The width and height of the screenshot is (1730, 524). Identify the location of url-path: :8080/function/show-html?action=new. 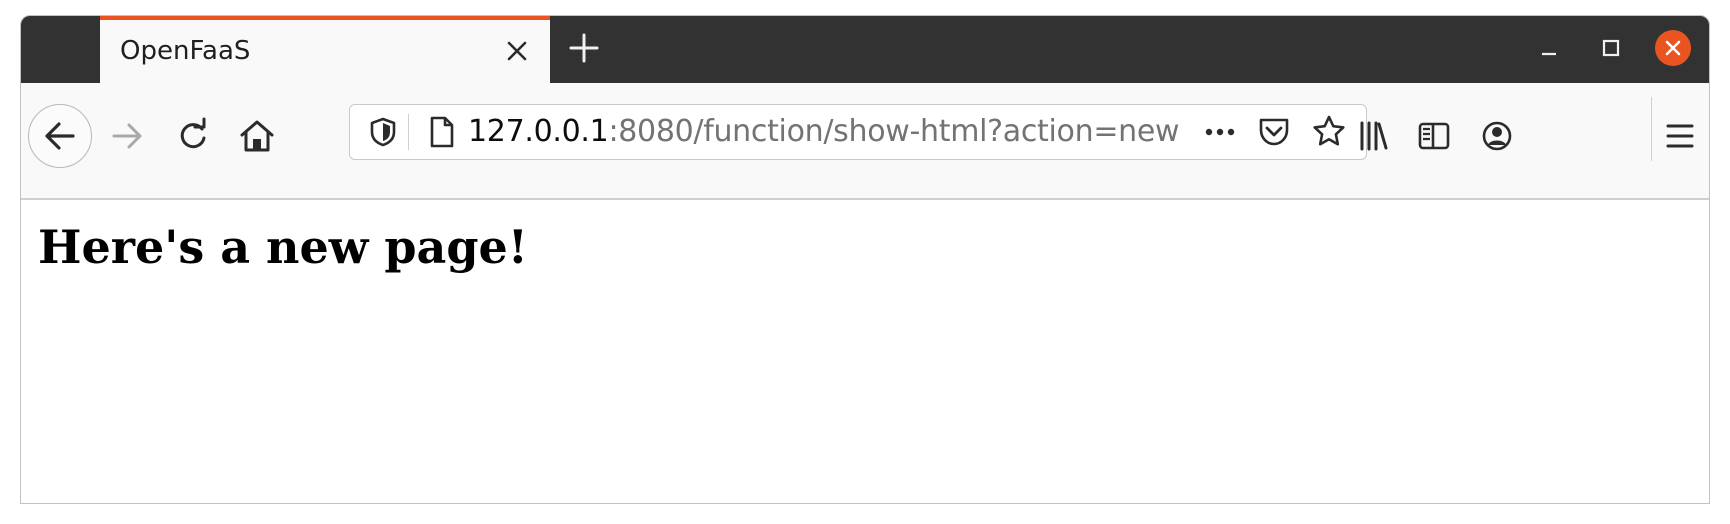
(894, 131).